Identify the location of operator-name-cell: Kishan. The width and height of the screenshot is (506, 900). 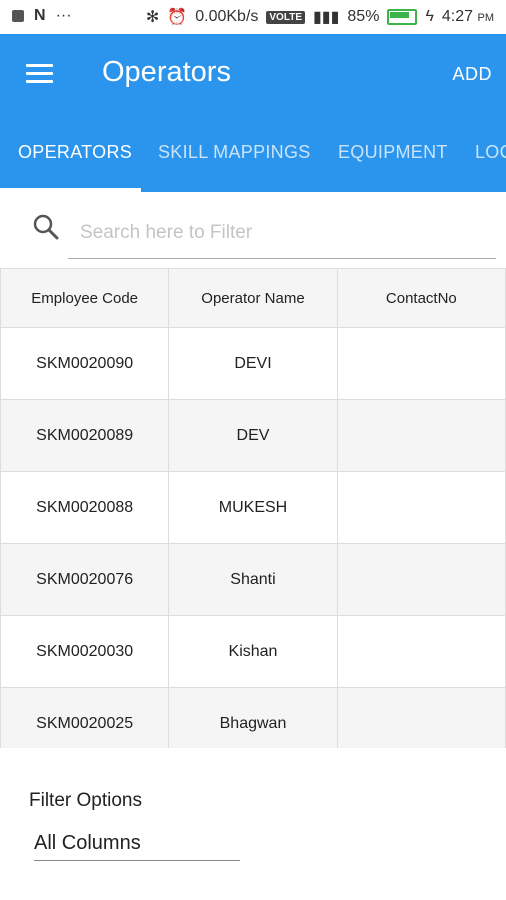
(253, 651).